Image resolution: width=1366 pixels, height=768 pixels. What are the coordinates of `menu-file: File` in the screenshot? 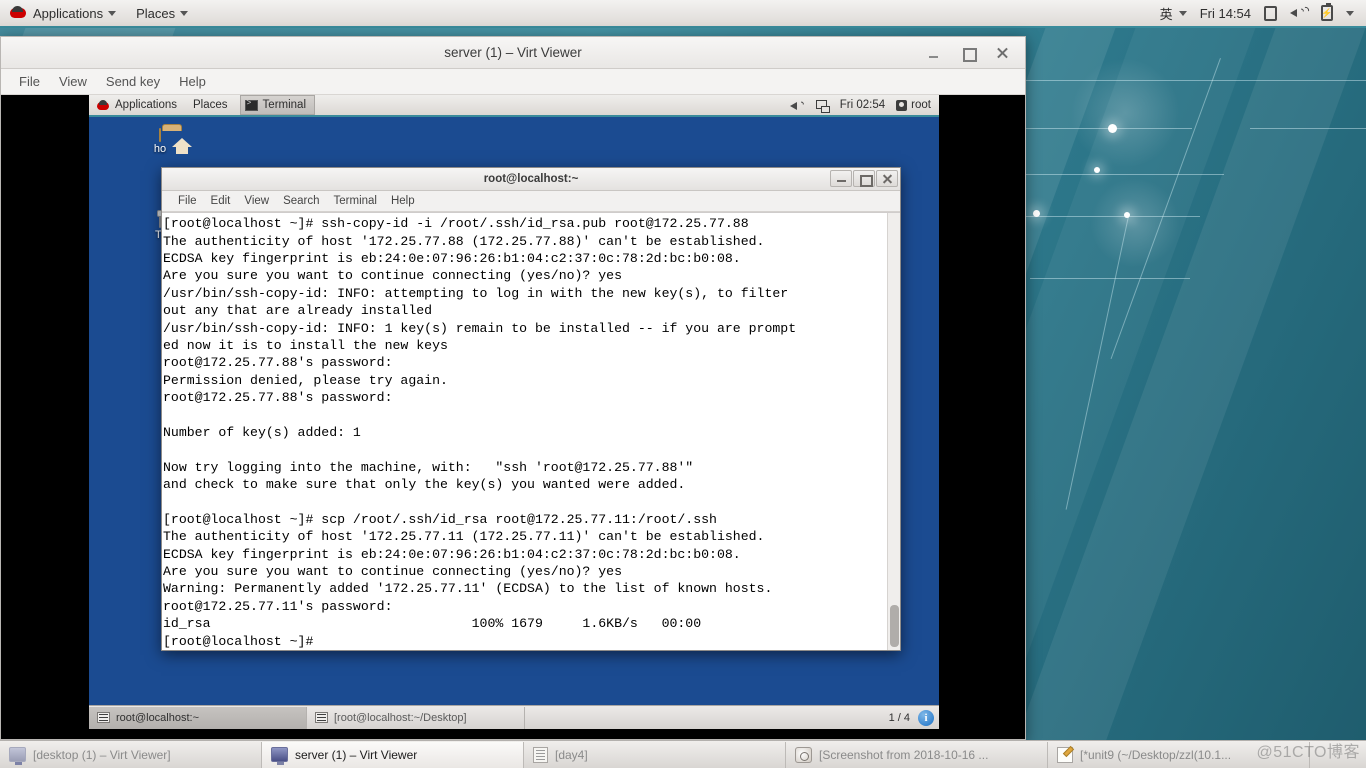 It's located at (29, 81).